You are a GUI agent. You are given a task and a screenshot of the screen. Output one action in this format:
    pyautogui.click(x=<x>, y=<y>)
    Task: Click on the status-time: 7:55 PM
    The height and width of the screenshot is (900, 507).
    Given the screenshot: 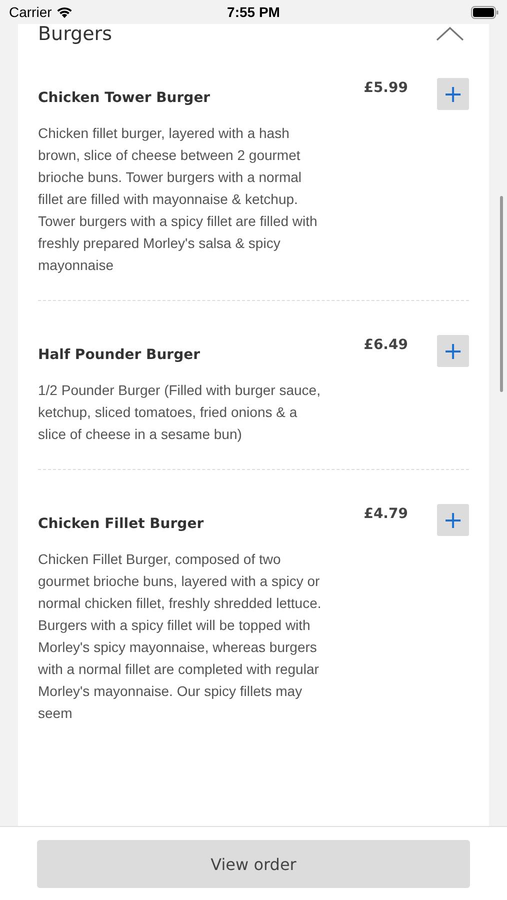 What is the action you would take?
    pyautogui.click(x=253, y=12)
    